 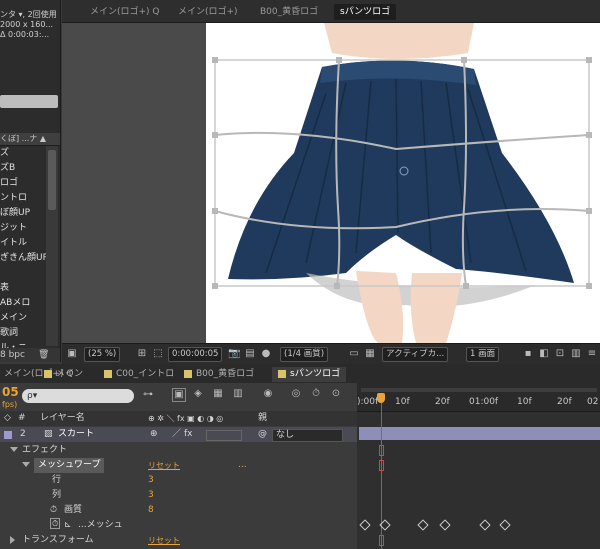 What do you see at coordinates (148, 395) in the screenshot?
I see `mini-flowchart-icon: ⊶` at bounding box center [148, 395].